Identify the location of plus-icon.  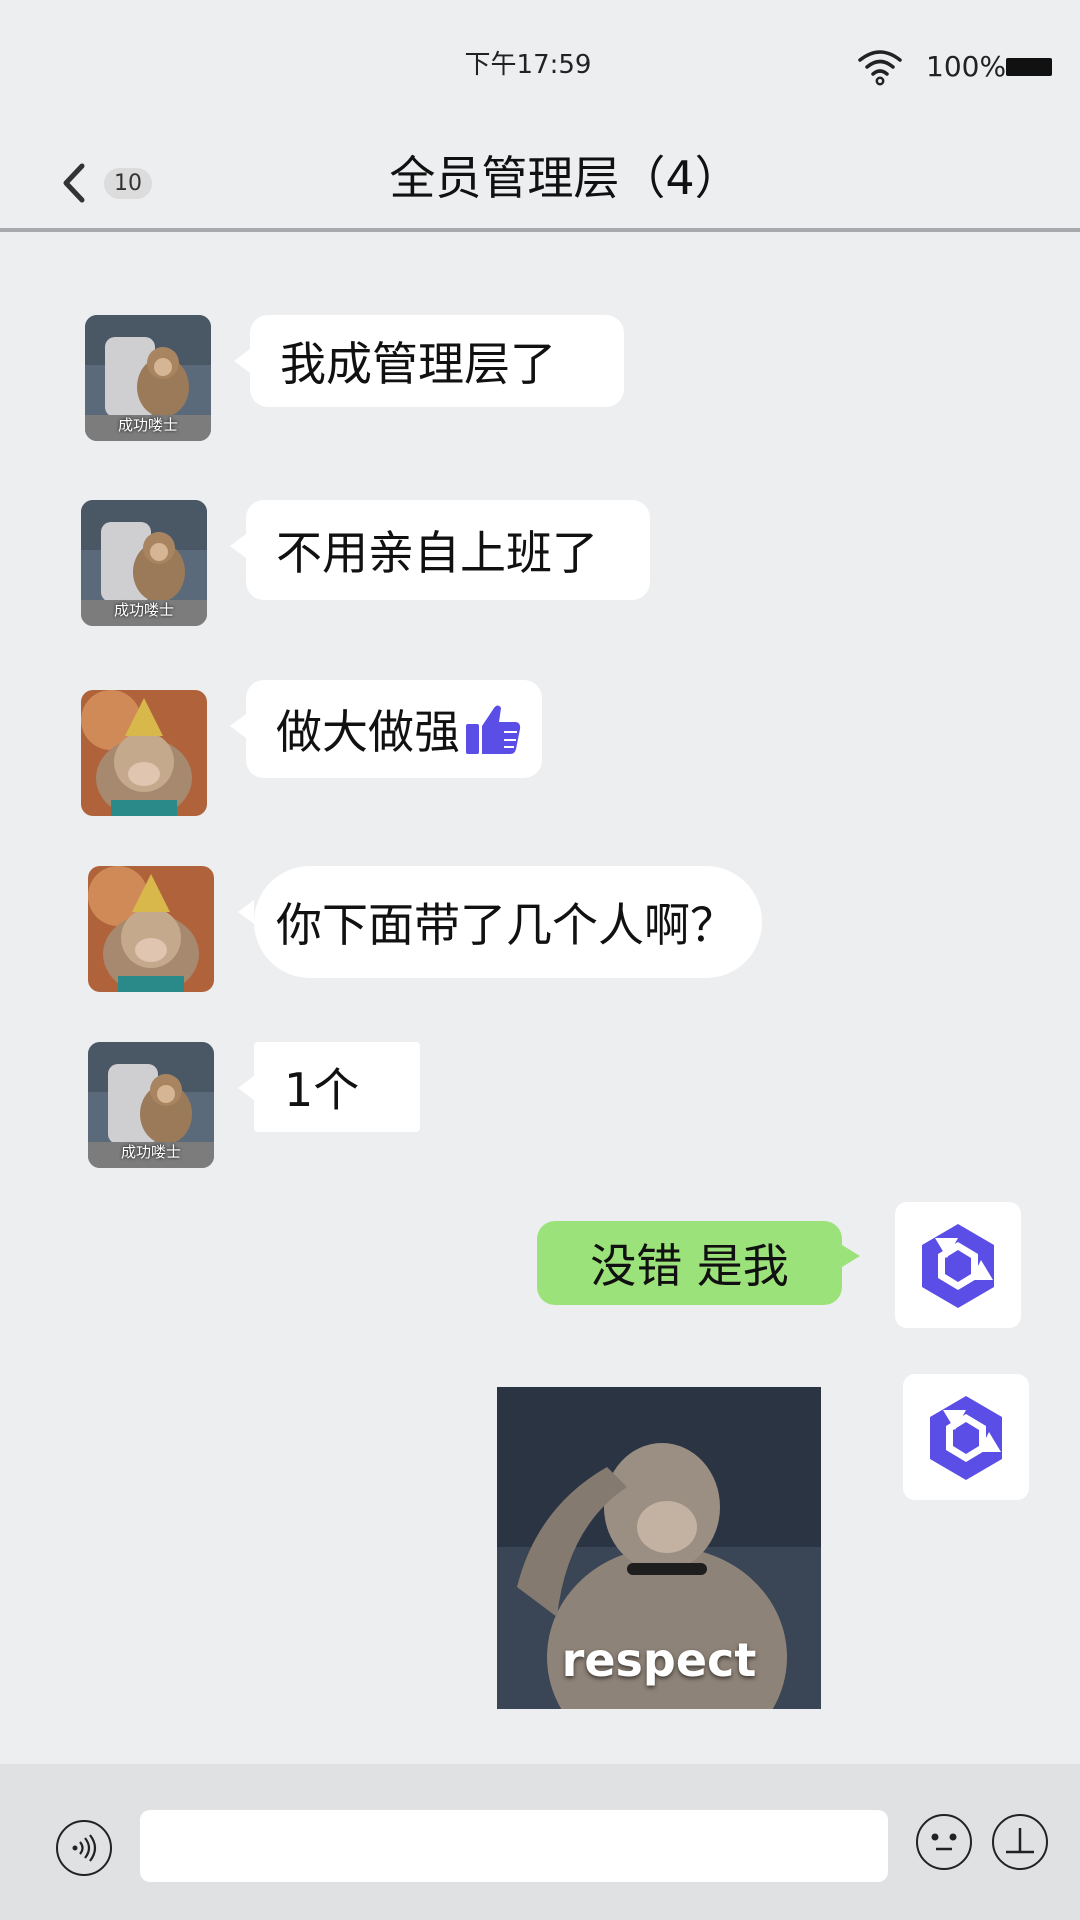
(1020, 1841).